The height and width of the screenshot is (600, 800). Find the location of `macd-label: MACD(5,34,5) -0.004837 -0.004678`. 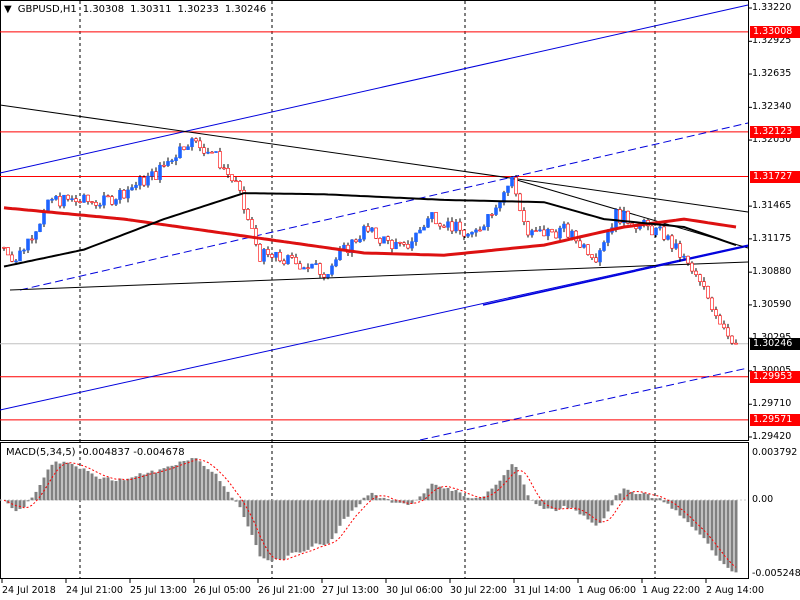

macd-label: MACD(5,34,5) -0.004837 -0.004678 is located at coordinates (95, 452).